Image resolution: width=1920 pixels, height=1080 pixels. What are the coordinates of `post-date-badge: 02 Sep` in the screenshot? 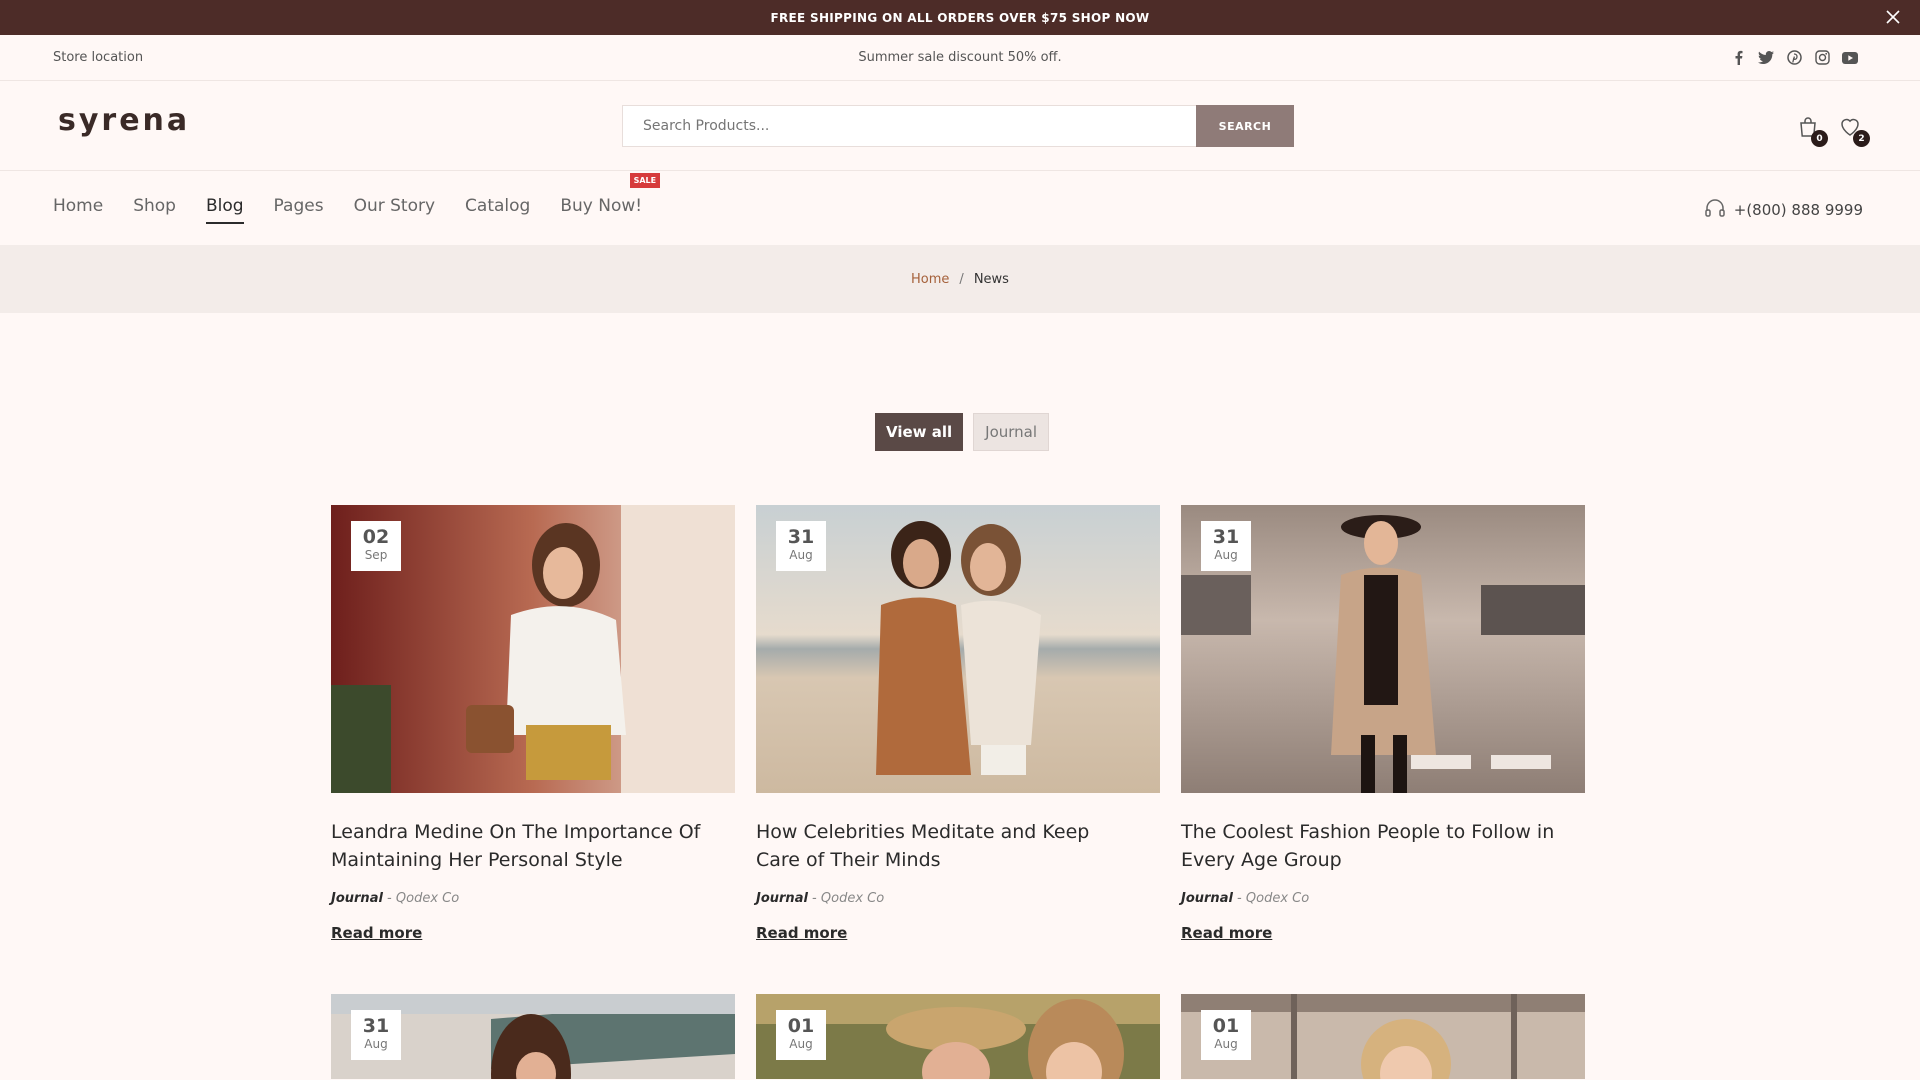 It's located at (376, 546).